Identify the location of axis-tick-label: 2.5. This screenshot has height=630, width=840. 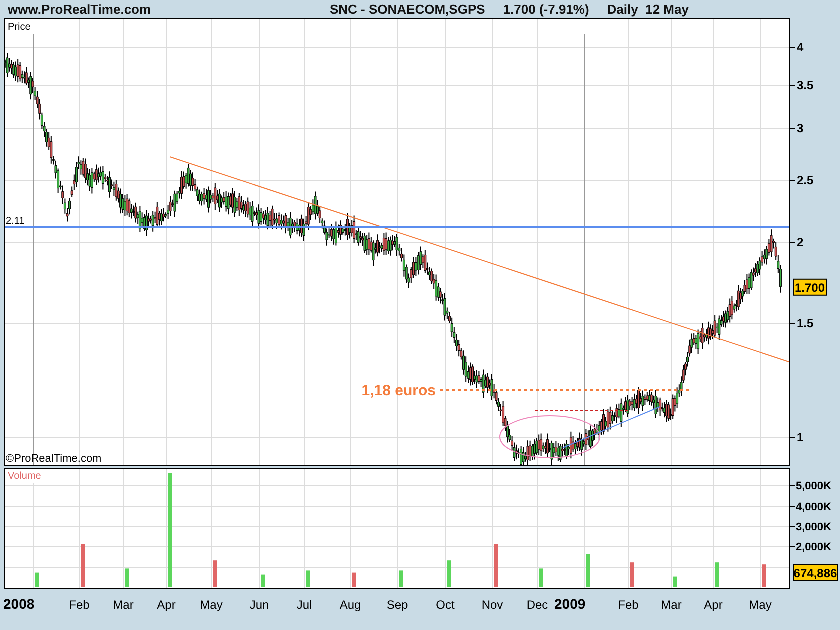
(802, 181).